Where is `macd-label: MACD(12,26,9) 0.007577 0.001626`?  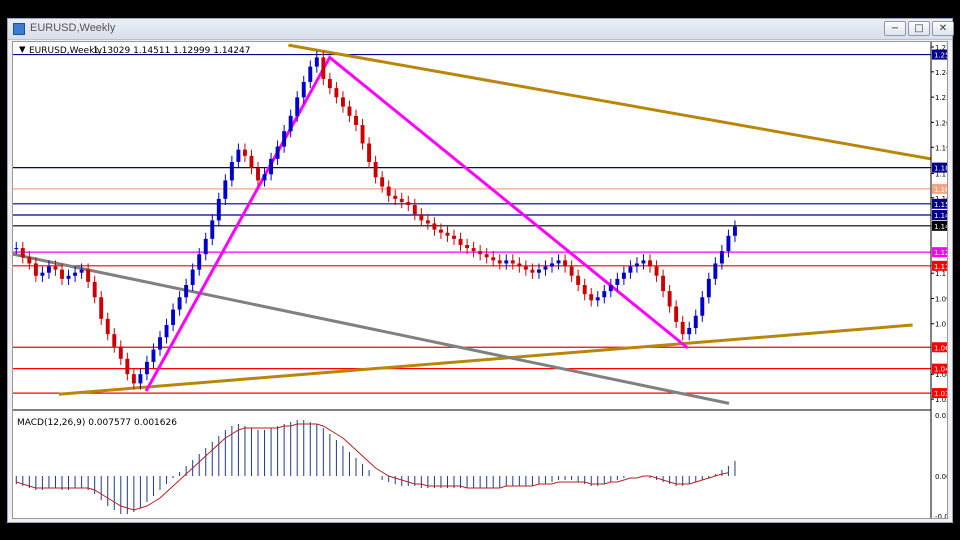 macd-label: MACD(12,26,9) 0.007577 0.001626 is located at coordinates (97, 423).